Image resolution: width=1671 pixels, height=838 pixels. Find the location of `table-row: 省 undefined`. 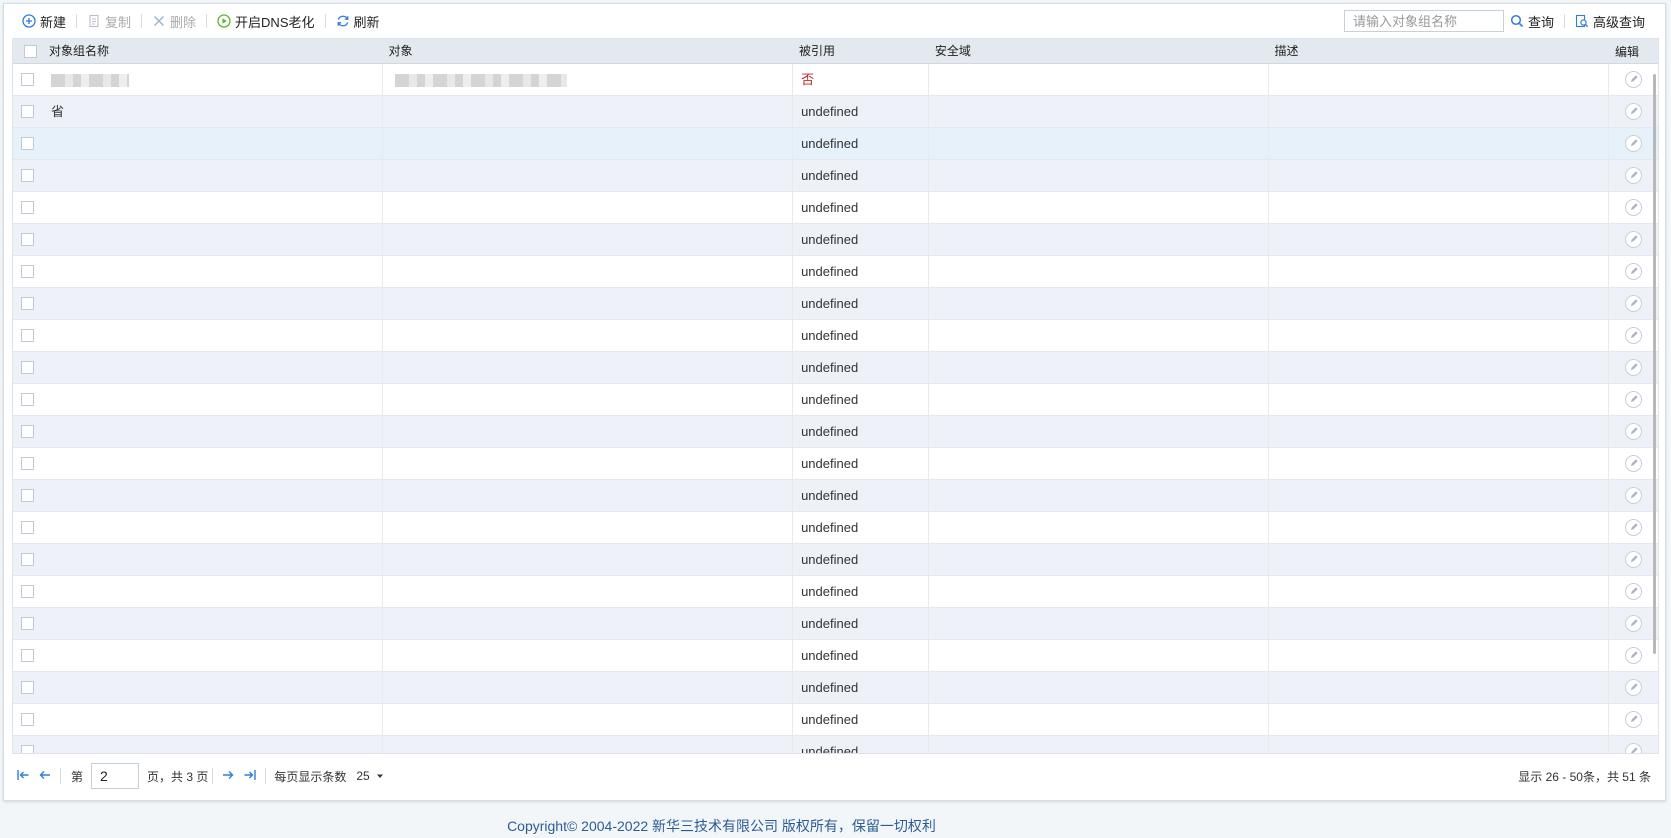

table-row: 省 undefined is located at coordinates (835, 112).